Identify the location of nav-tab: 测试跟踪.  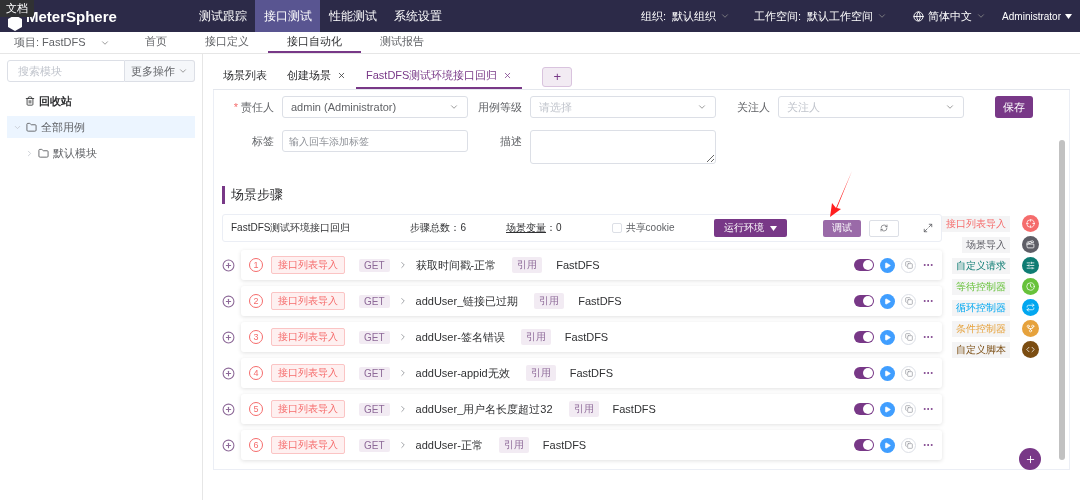
(222, 16).